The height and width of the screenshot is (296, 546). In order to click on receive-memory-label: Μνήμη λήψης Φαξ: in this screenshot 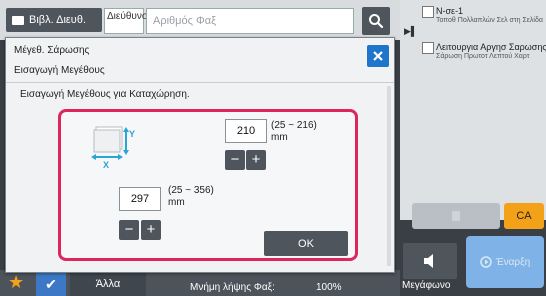, I will do `click(232, 287)`.